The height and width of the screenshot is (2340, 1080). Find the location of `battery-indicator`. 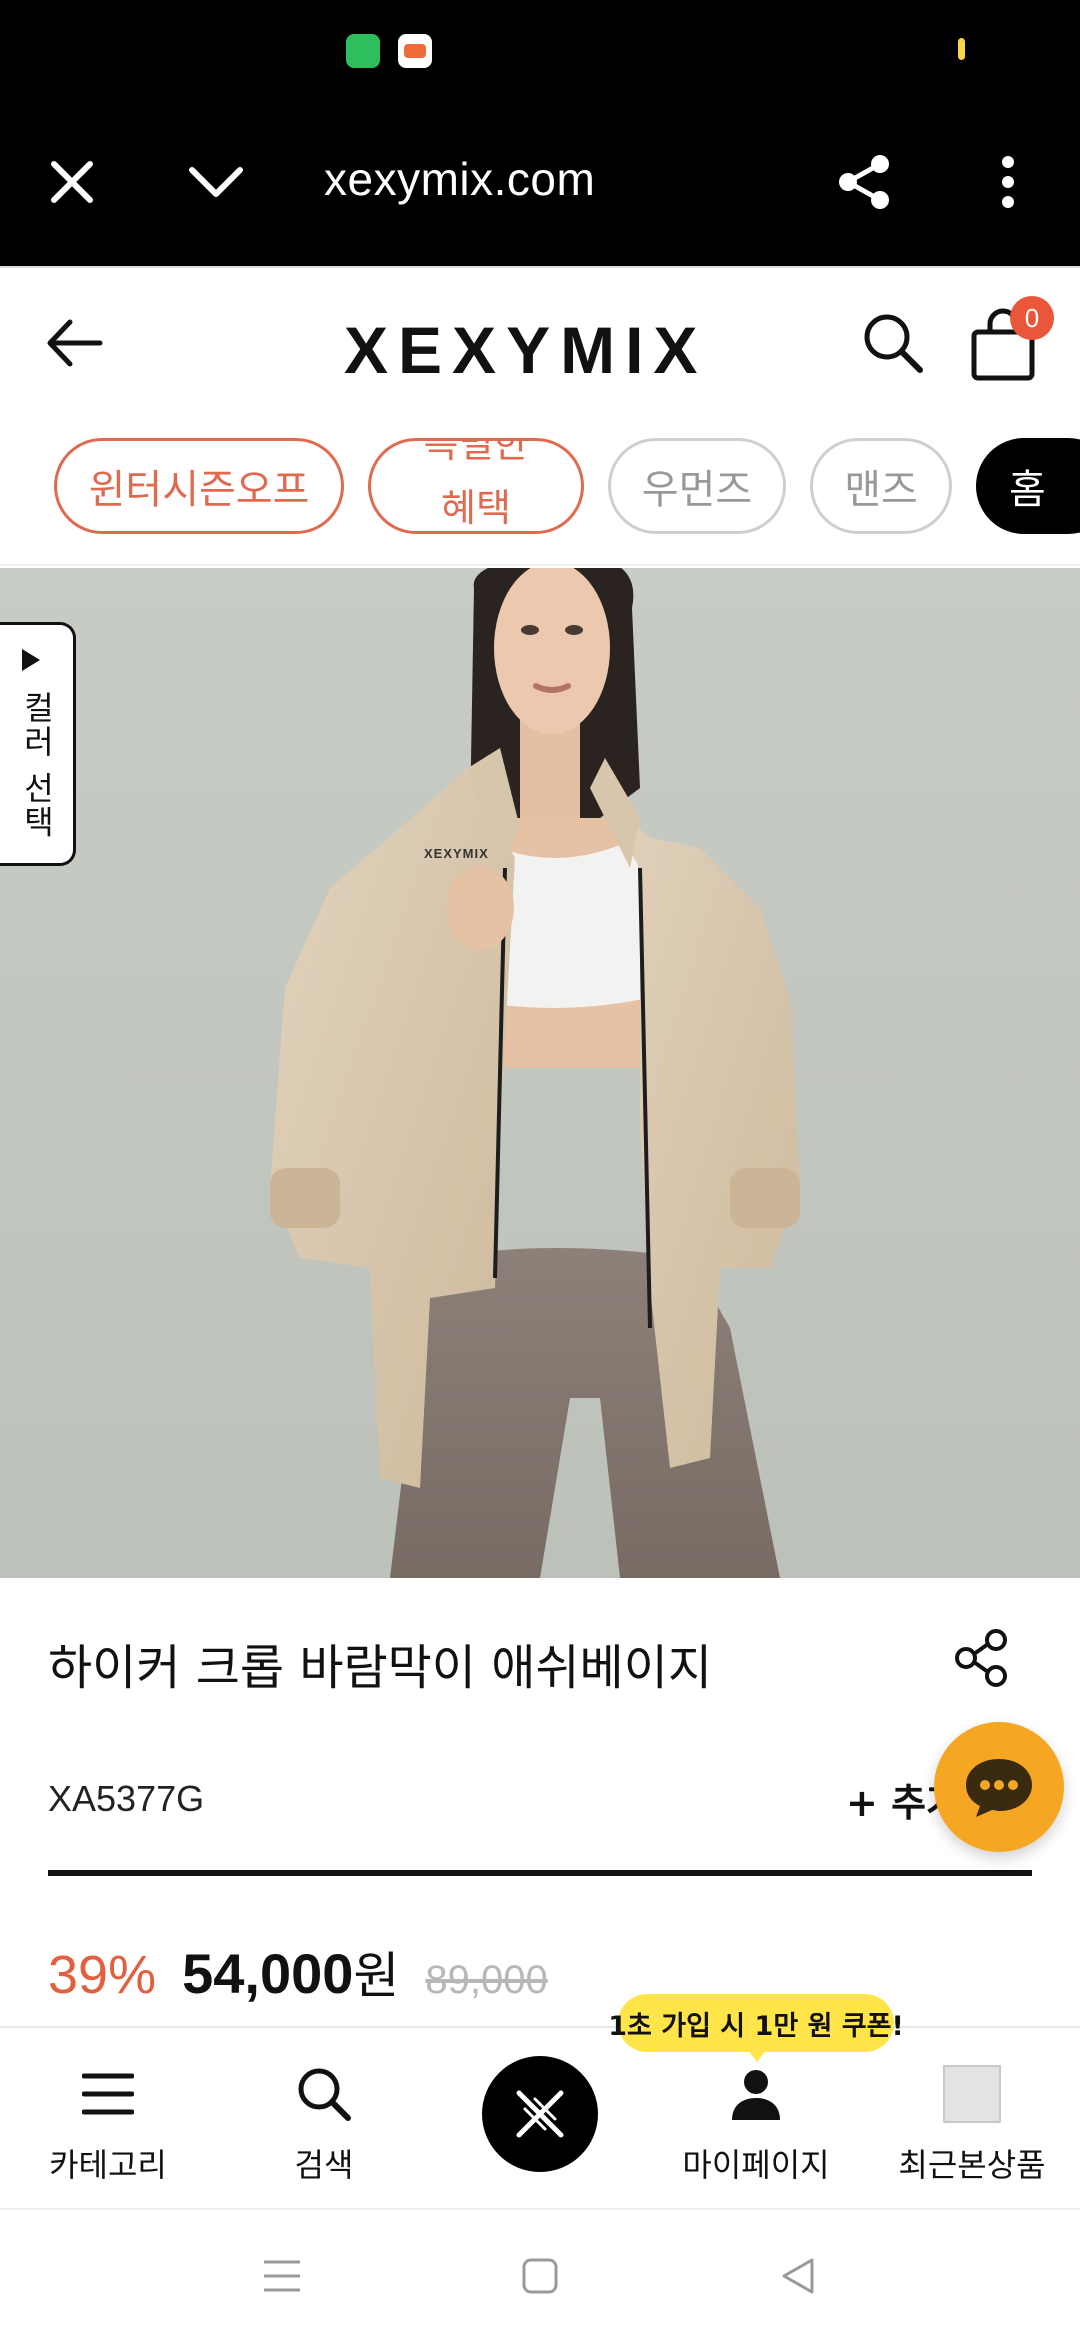

battery-indicator is located at coordinates (961, 49).